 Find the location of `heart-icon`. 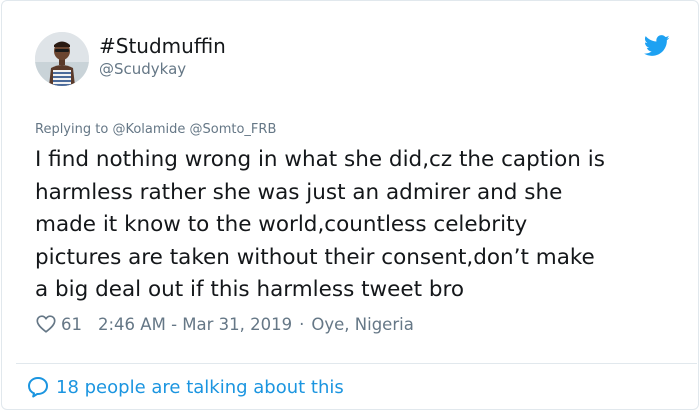

heart-icon is located at coordinates (46, 324).